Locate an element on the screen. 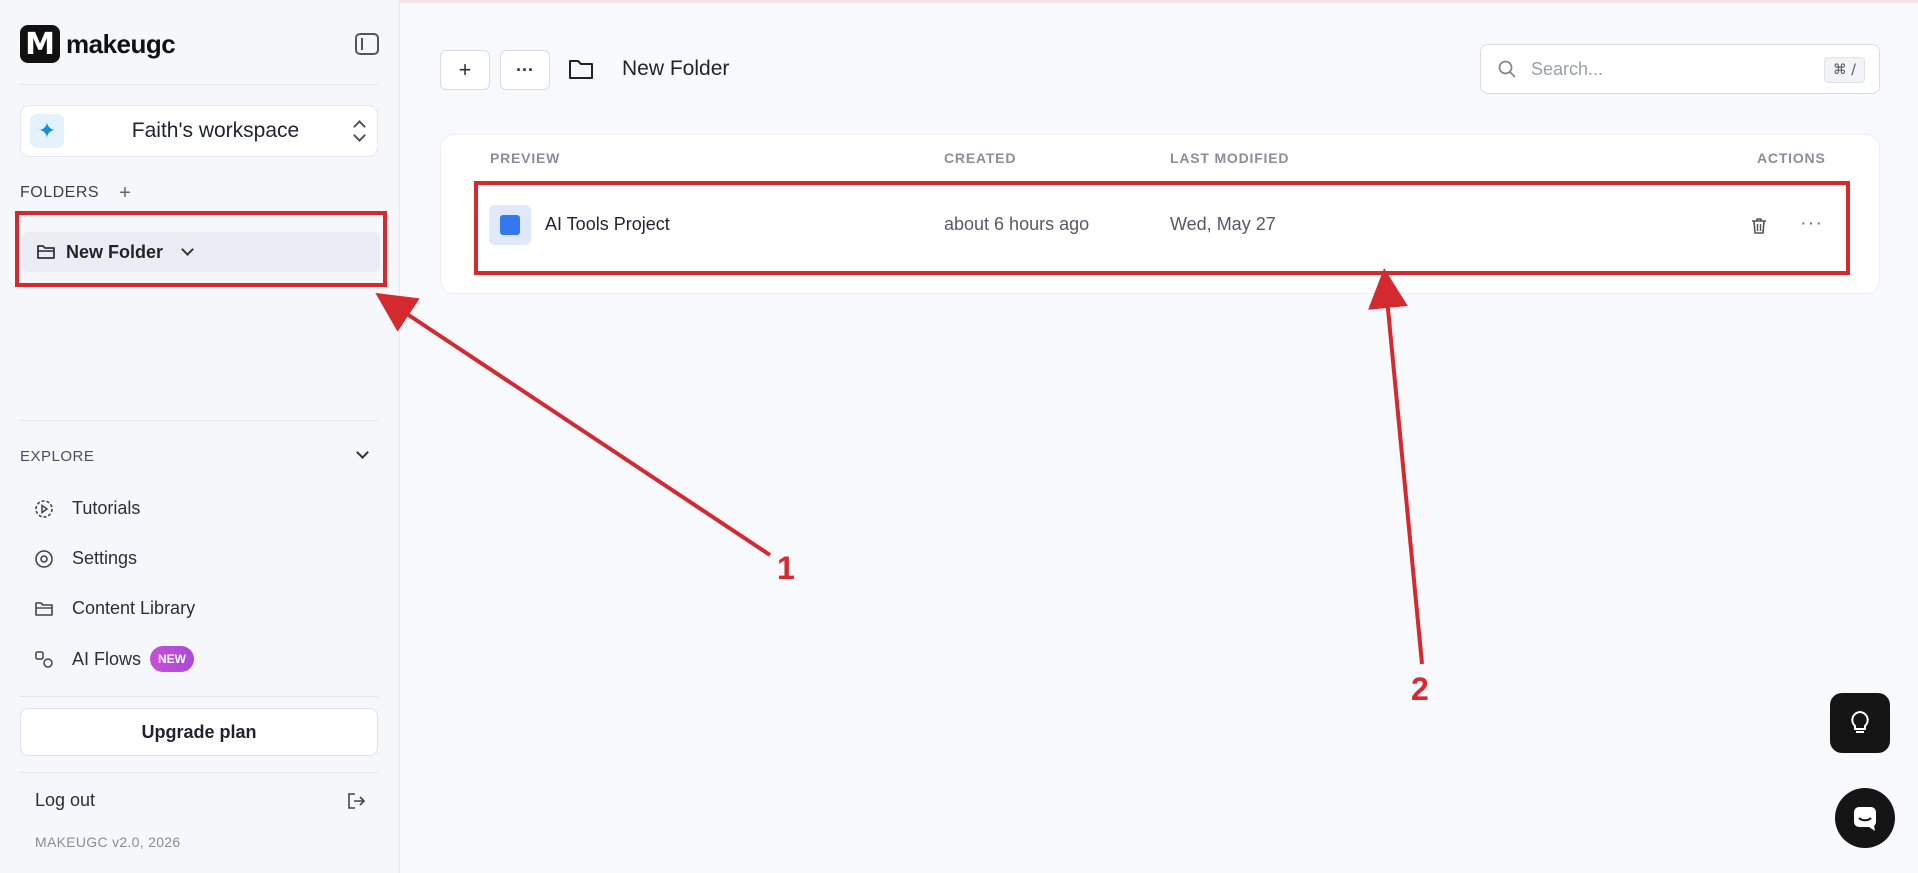  lightbulb-icon is located at coordinates (1860, 721).